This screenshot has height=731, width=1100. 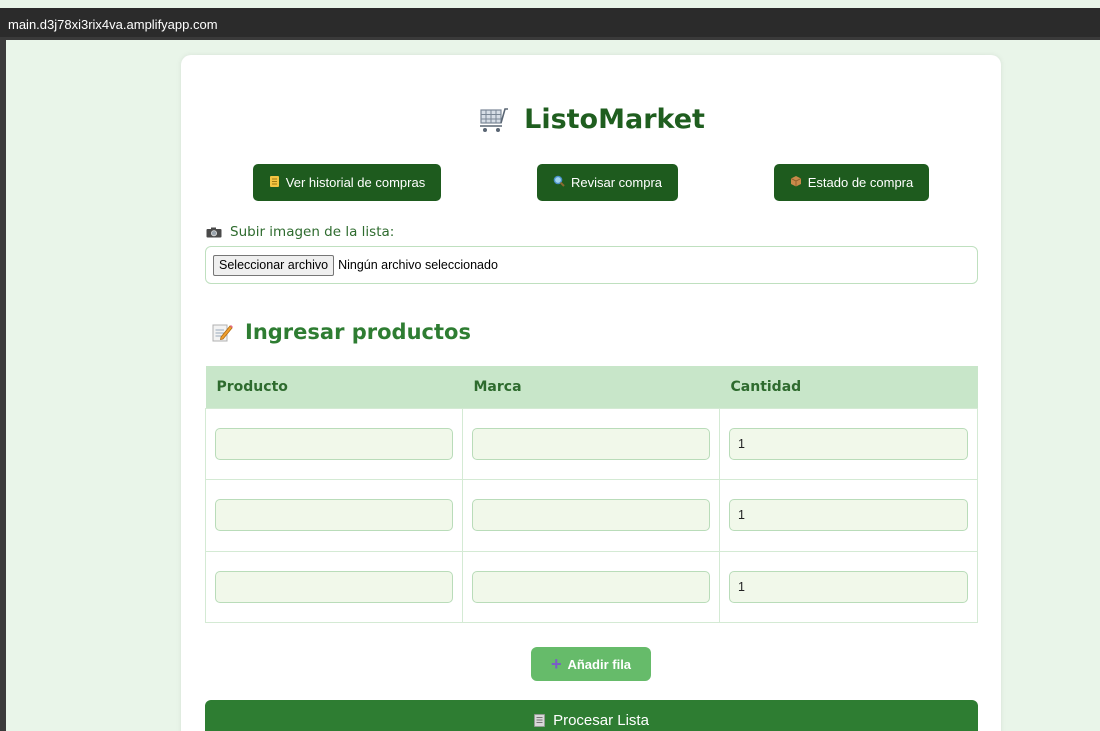 I want to click on column-header-producto: Producto, so click(x=334, y=387).